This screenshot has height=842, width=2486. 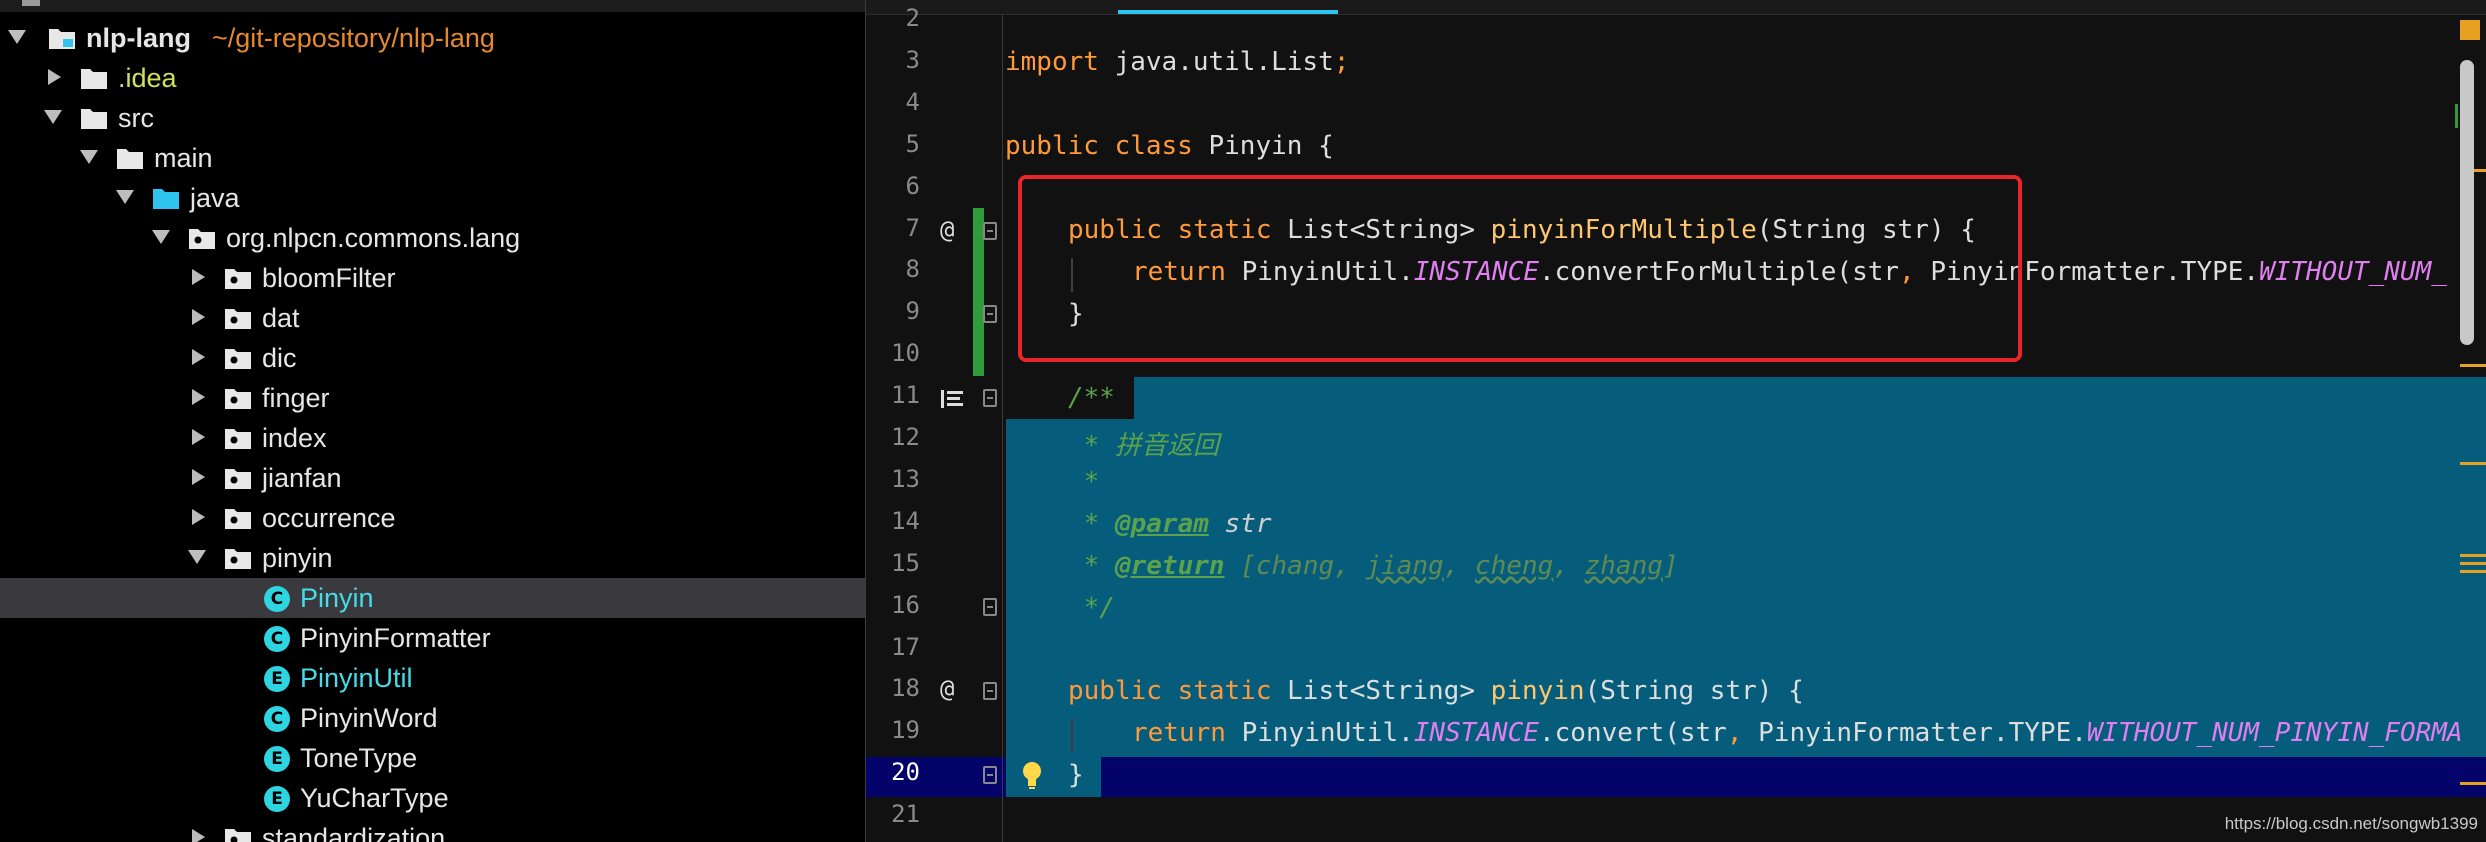 What do you see at coordinates (432, 118) in the screenshot?
I see `tree-item-src: src` at bounding box center [432, 118].